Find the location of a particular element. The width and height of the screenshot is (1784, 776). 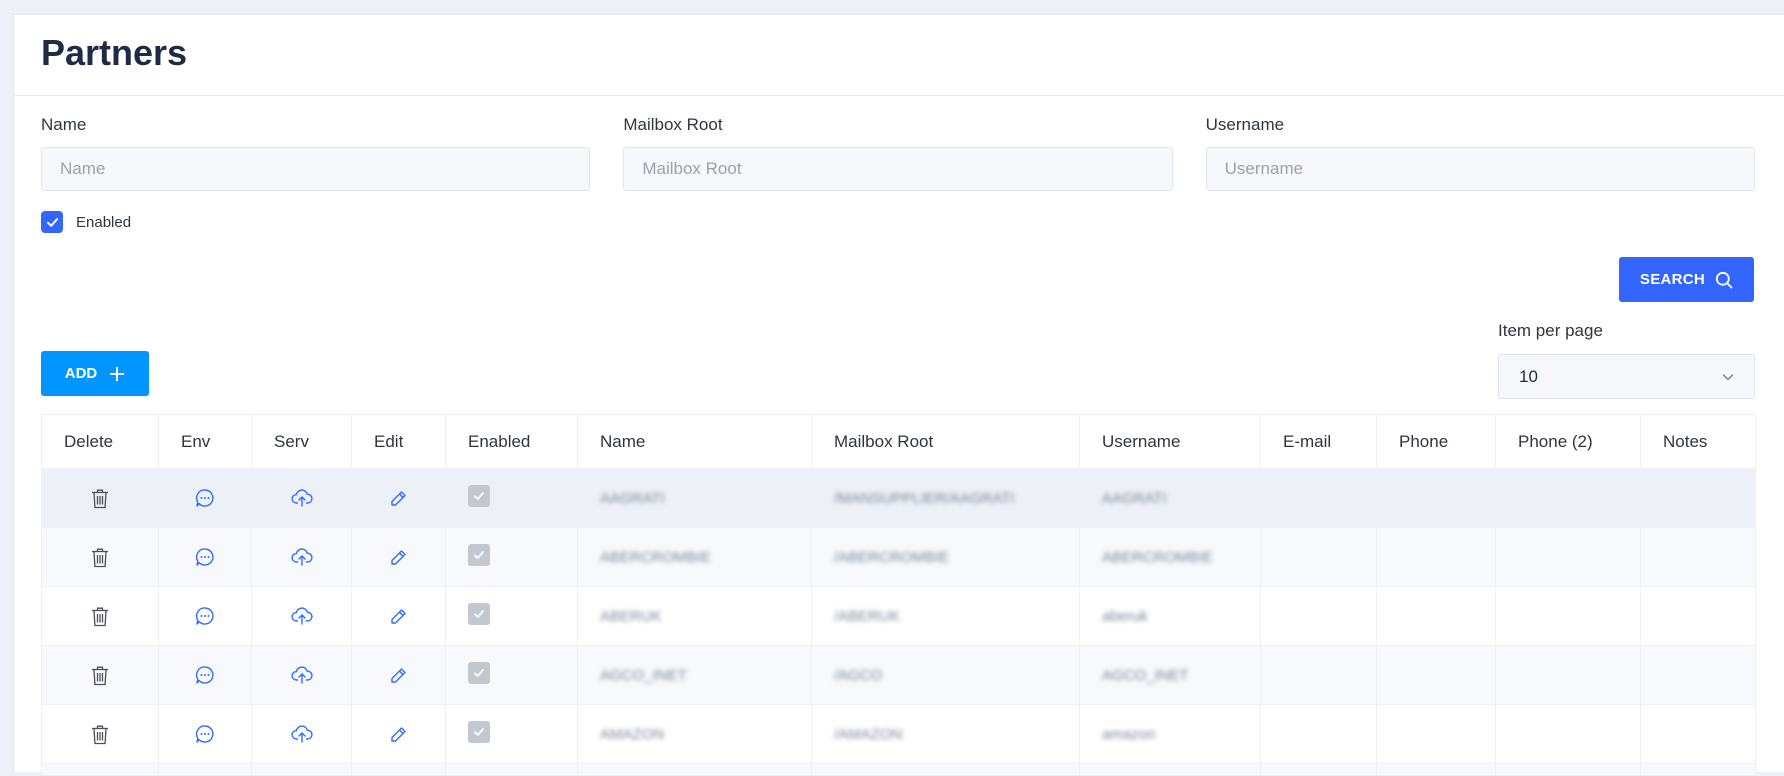

name-cell: AAGRATI is located at coordinates (694, 498).